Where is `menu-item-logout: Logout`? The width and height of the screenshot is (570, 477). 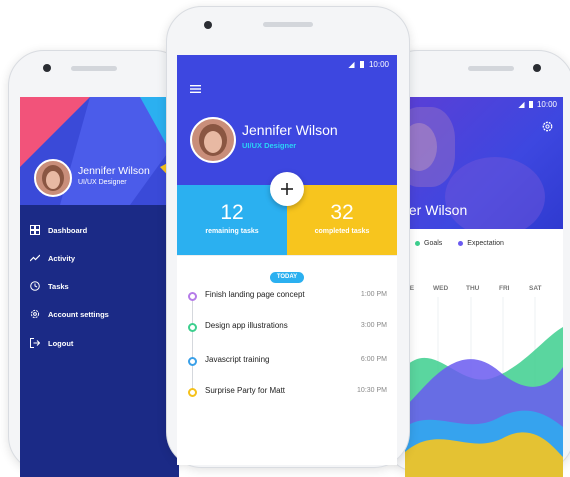 menu-item-logout: Logout is located at coordinates (51, 343).